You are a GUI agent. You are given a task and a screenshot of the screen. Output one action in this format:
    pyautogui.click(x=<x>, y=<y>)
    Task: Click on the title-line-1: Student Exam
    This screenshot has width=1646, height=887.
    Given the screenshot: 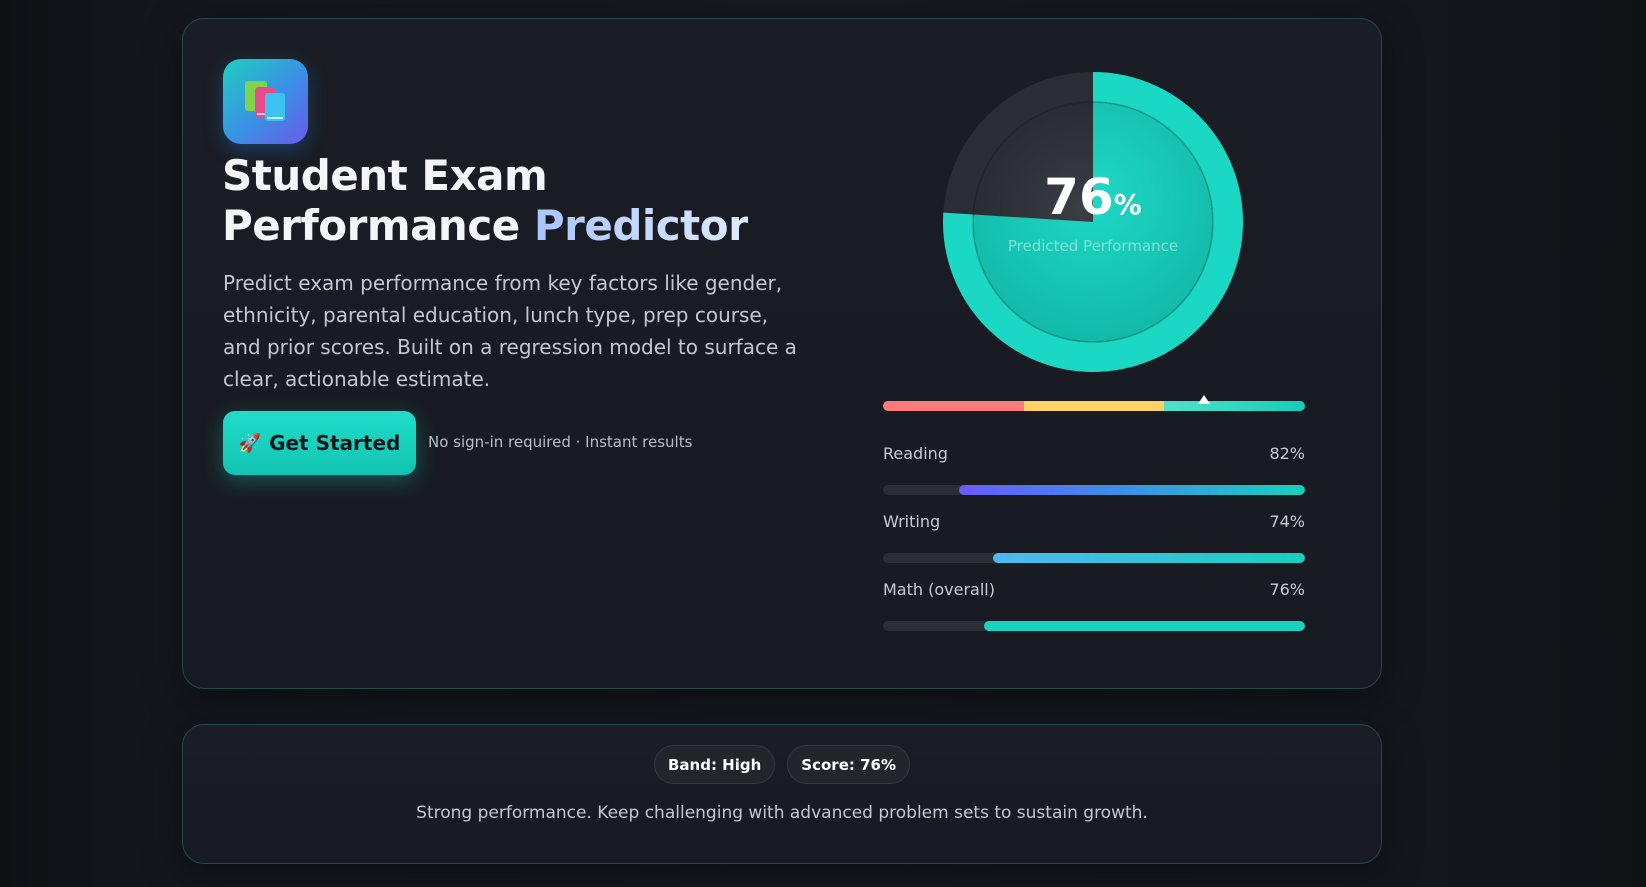 What is the action you would take?
    pyautogui.click(x=385, y=175)
    